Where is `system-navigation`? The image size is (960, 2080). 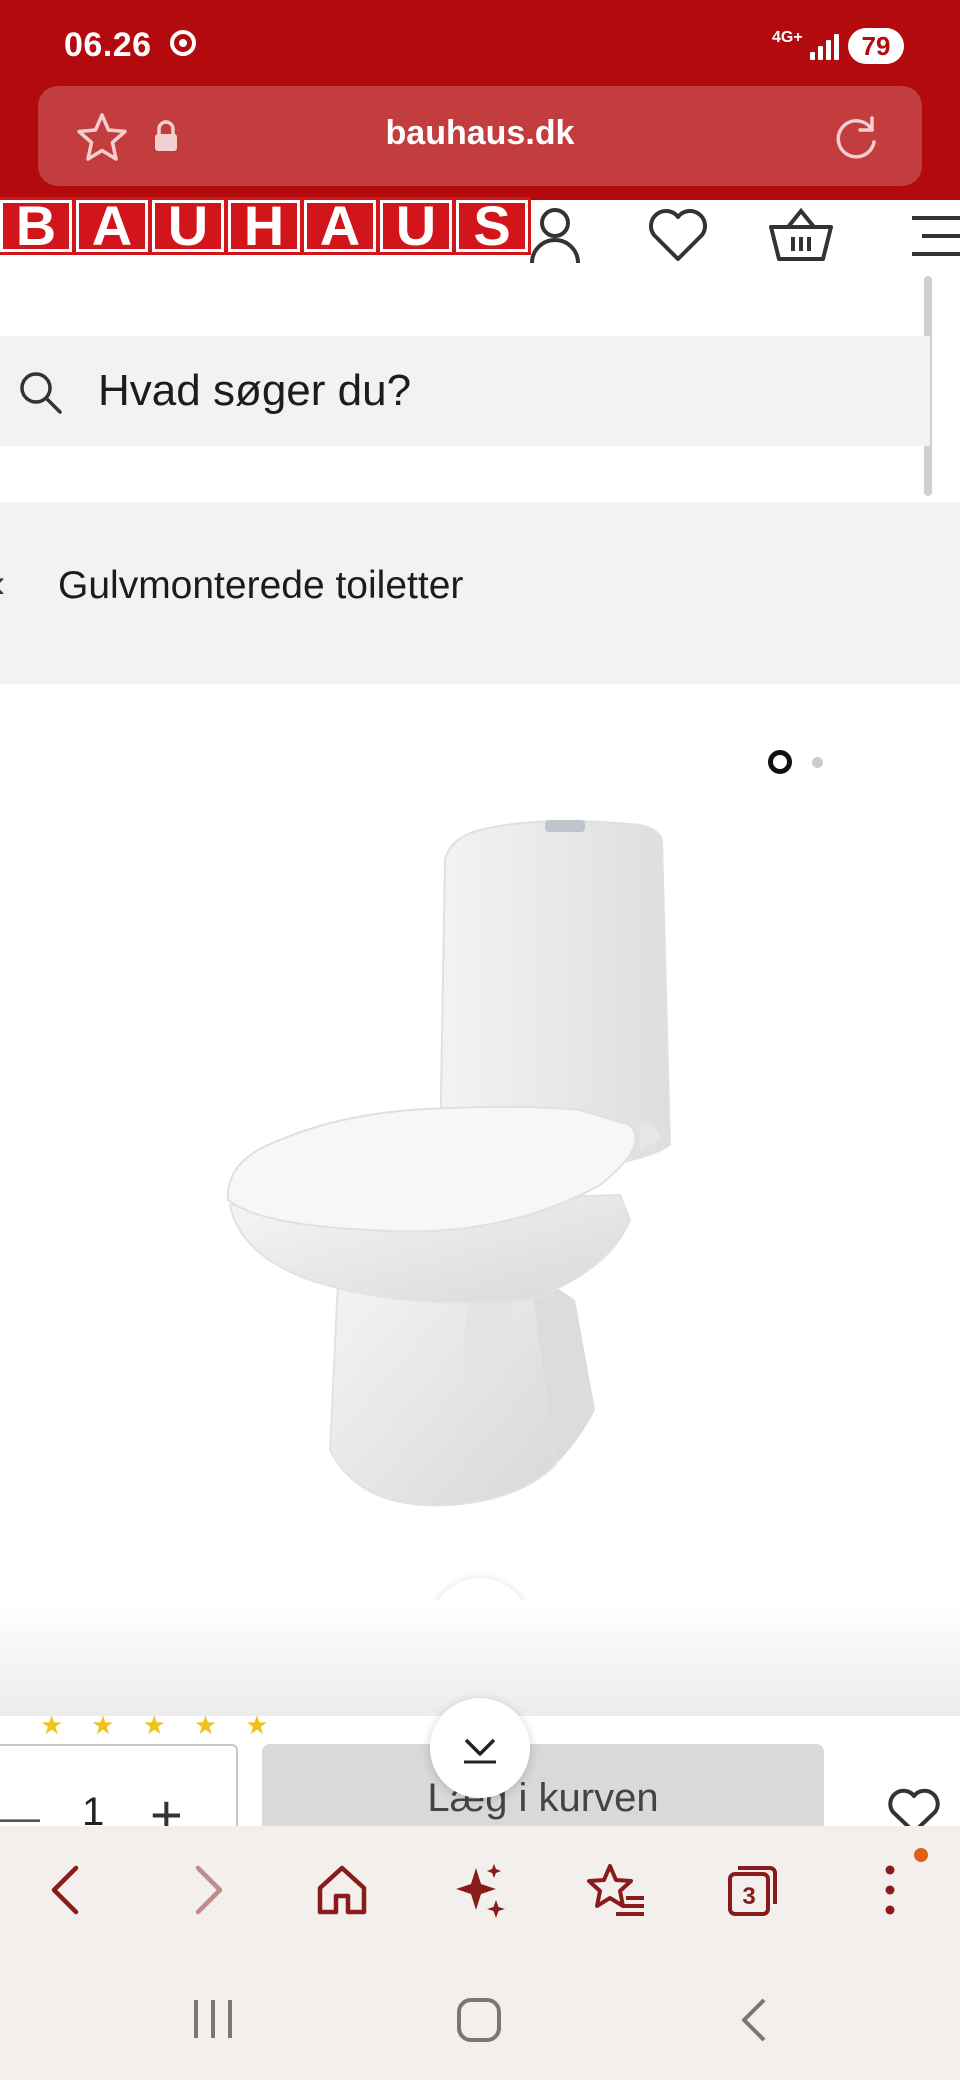
system-navigation is located at coordinates (480, 2017).